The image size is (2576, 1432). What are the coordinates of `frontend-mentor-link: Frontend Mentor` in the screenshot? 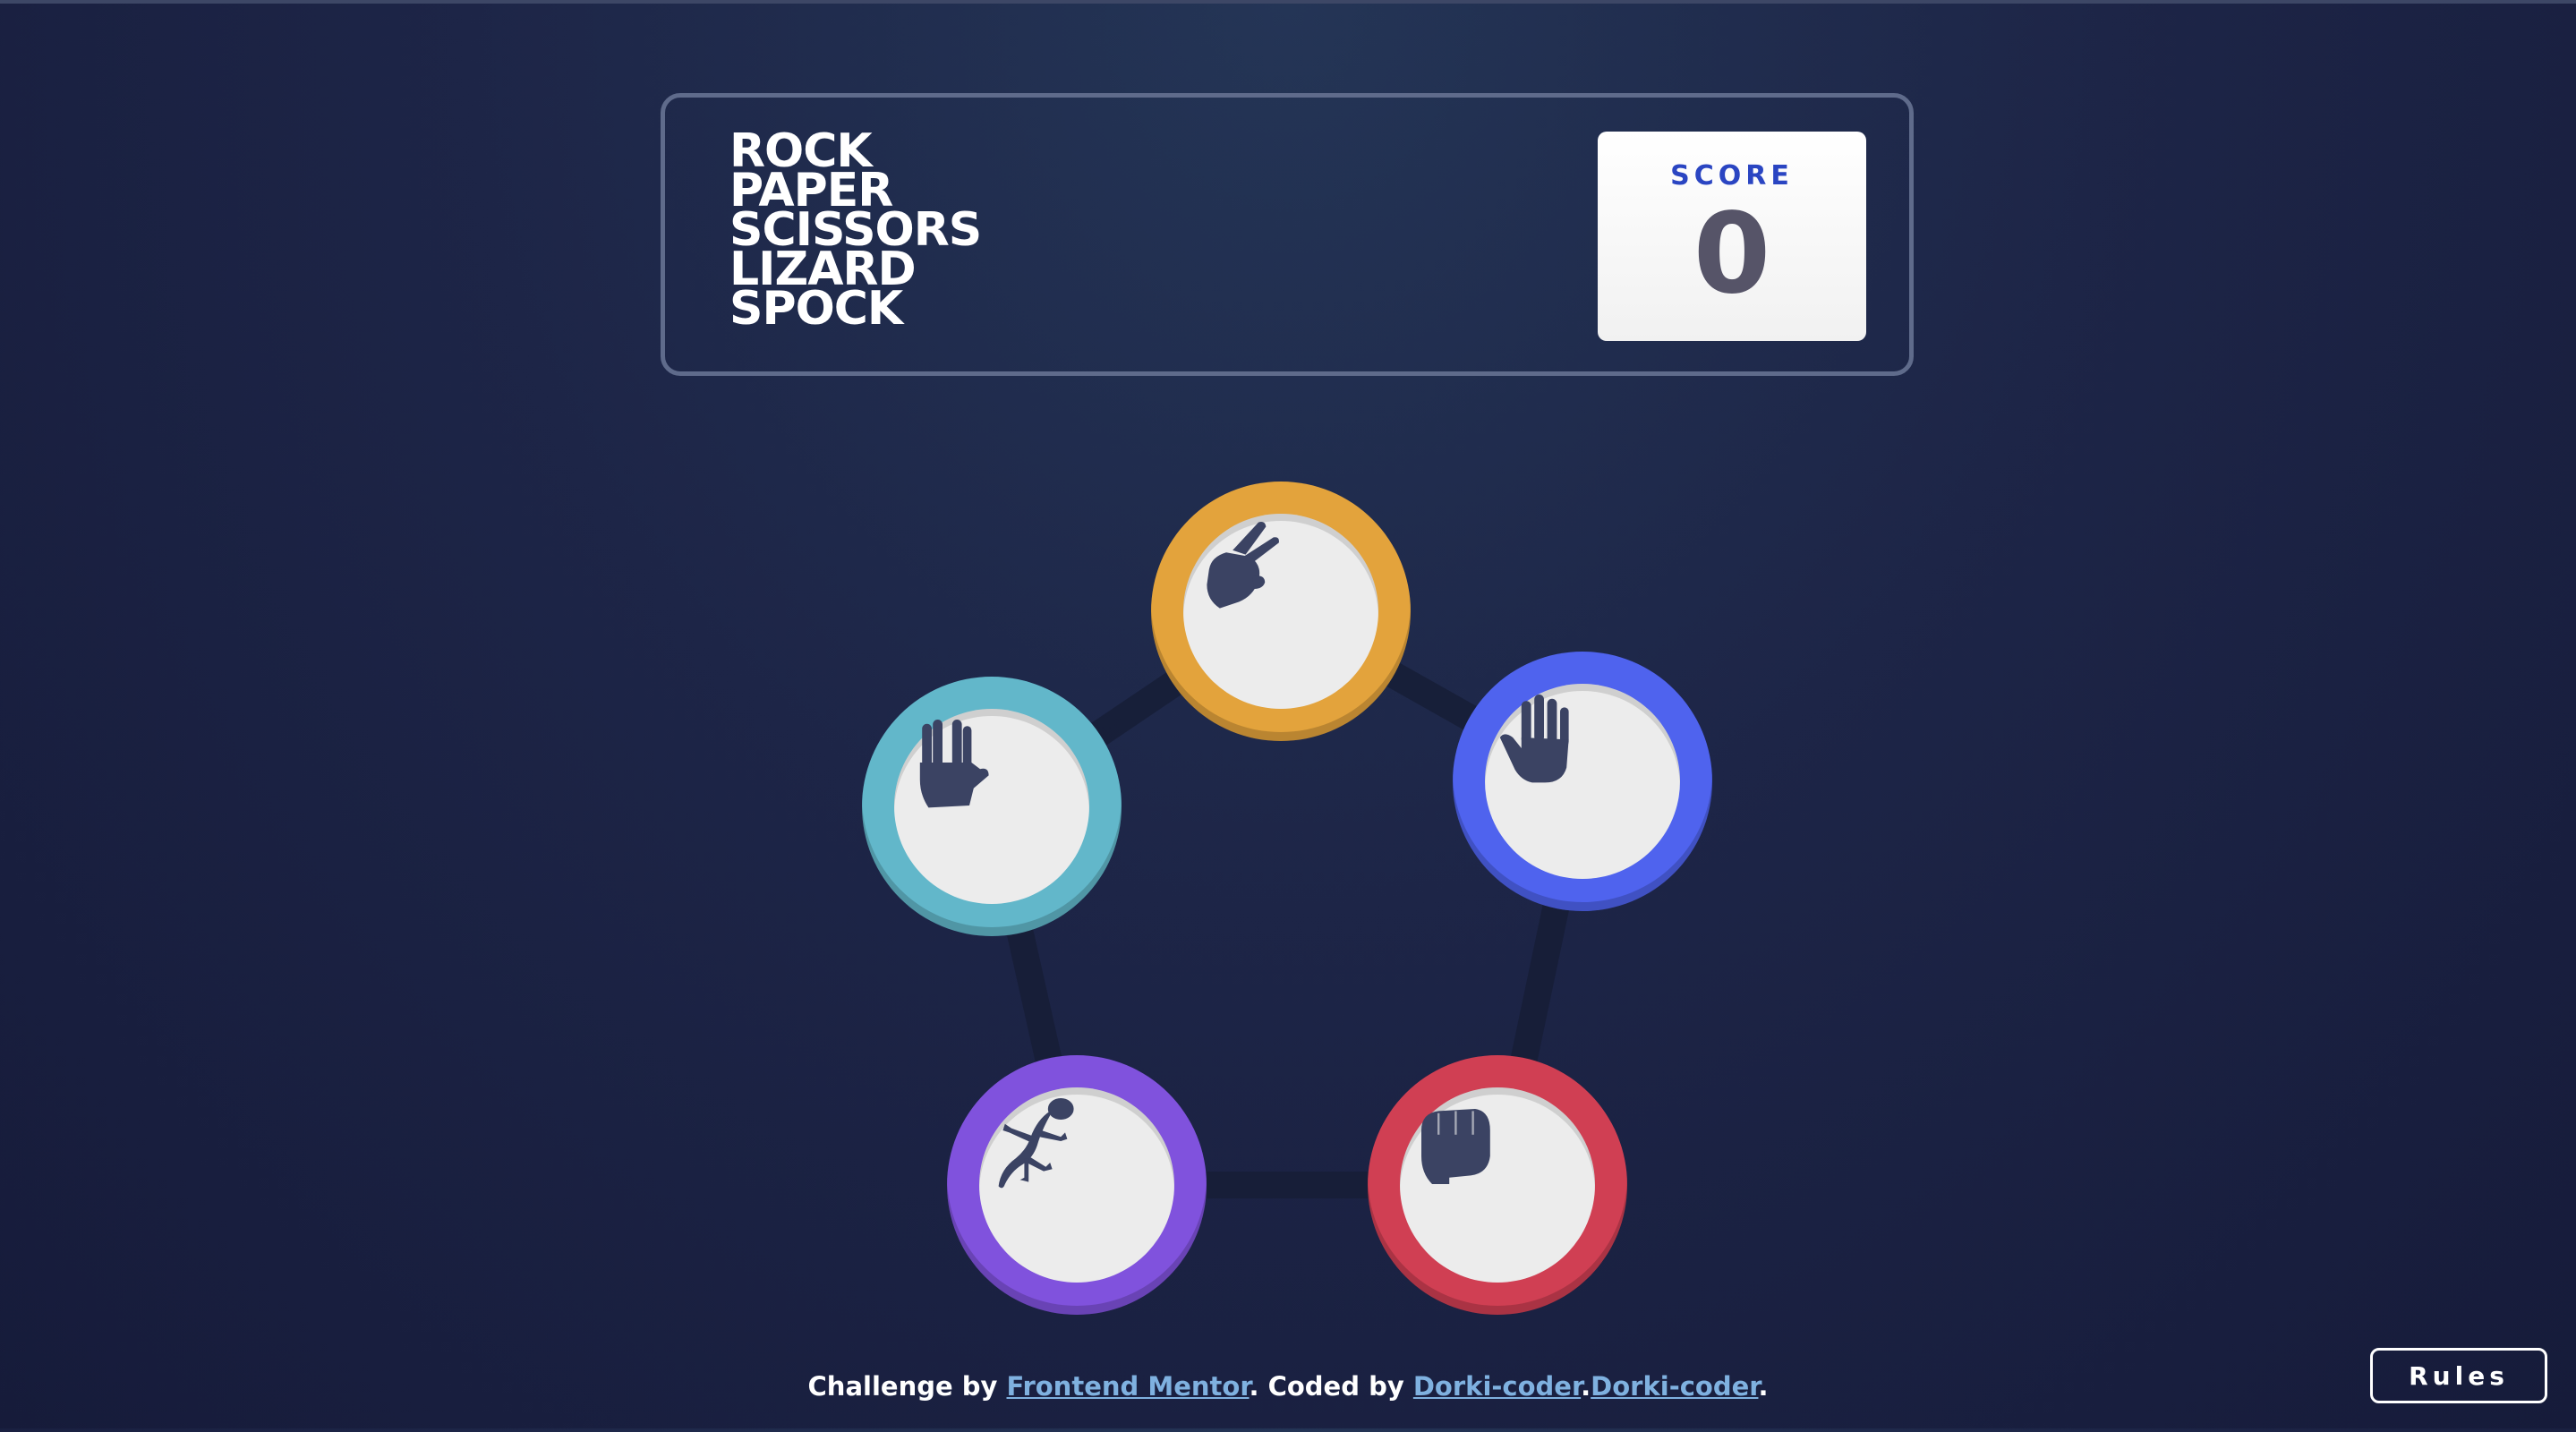 It's located at (1128, 1386).